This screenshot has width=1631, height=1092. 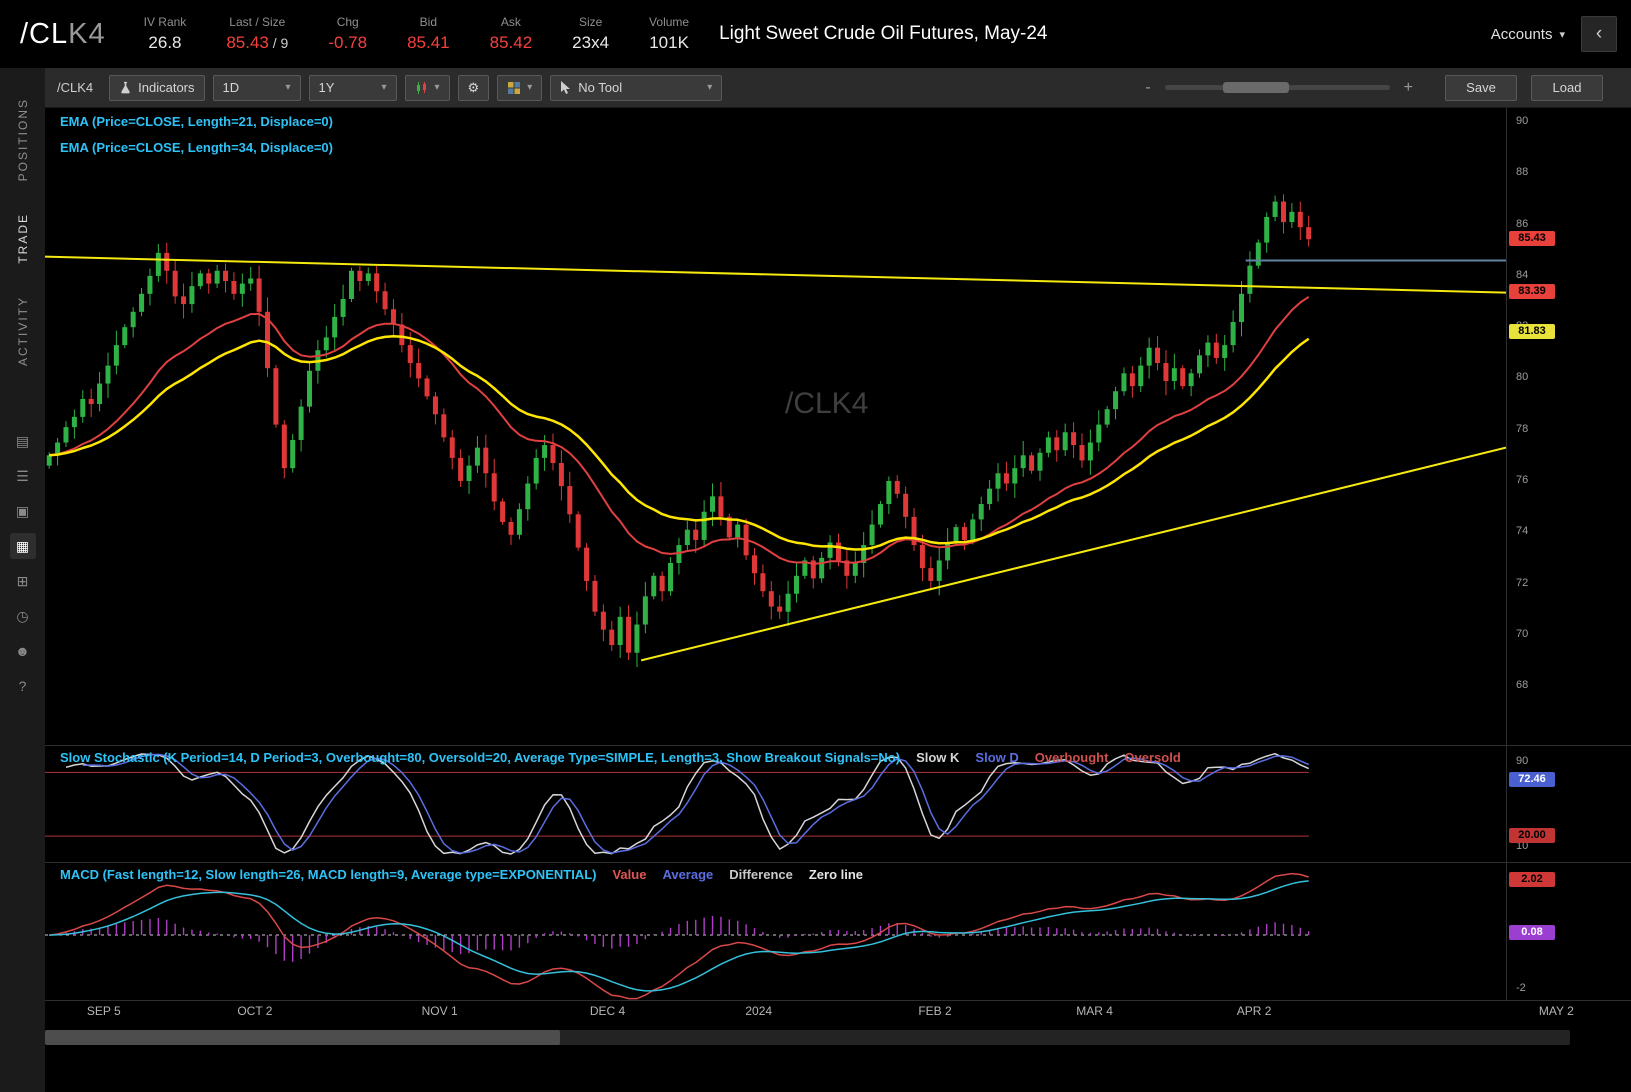 What do you see at coordinates (600, 87) in the screenshot?
I see `drawing-tool-value: No Tool` at bounding box center [600, 87].